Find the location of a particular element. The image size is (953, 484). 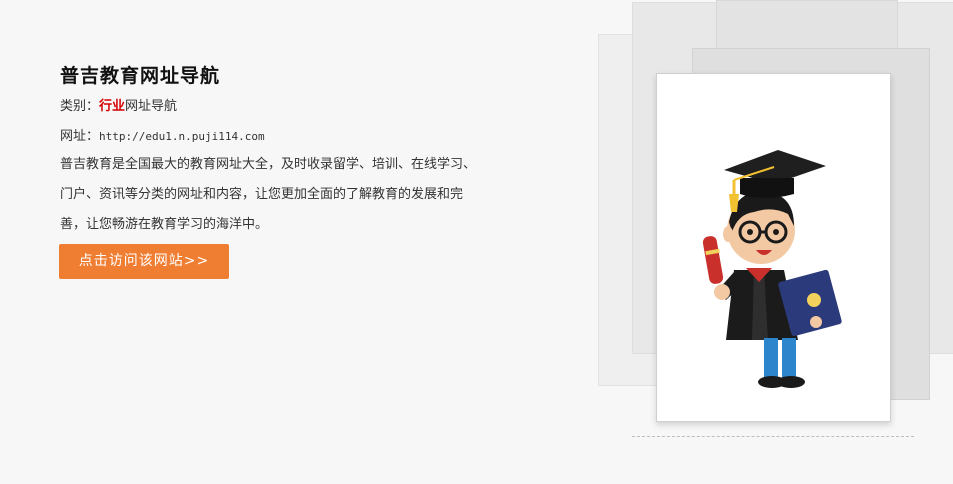

category-row: 类别：行业网址导航 is located at coordinates (118, 104).